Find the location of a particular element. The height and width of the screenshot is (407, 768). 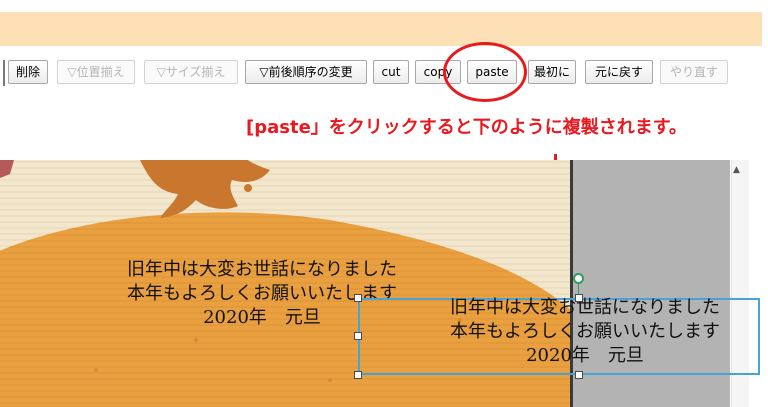

greeting-line: 本年もよろしくお願いいたします is located at coordinates (585, 331).